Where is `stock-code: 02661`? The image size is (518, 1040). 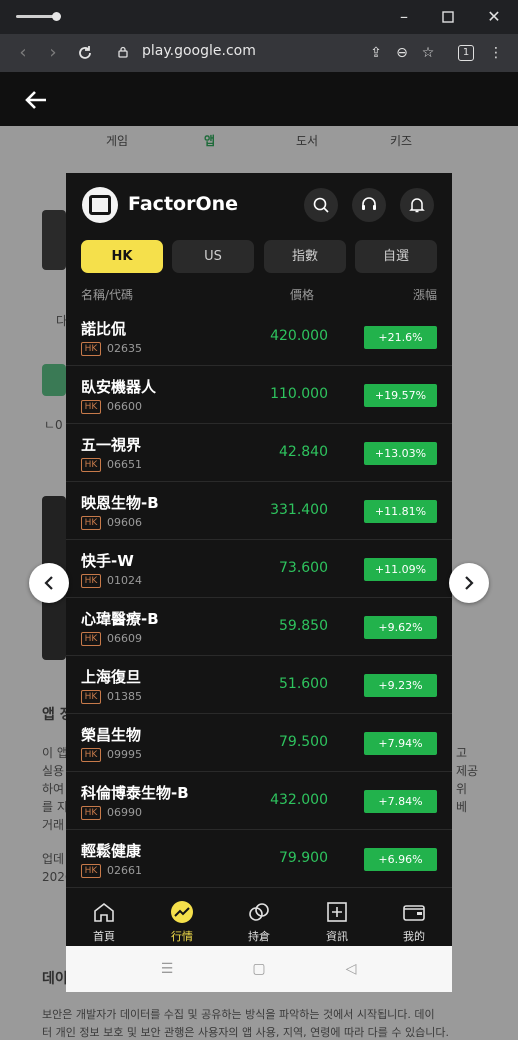 stock-code: 02661 is located at coordinates (124, 870).